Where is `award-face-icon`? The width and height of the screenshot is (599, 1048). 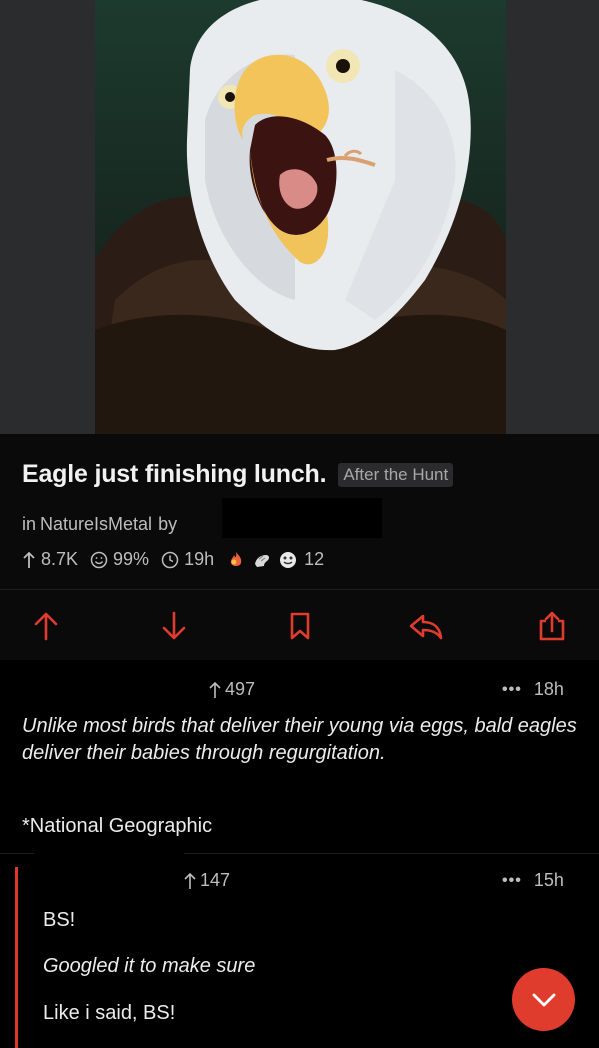
award-face-icon is located at coordinates (288, 559).